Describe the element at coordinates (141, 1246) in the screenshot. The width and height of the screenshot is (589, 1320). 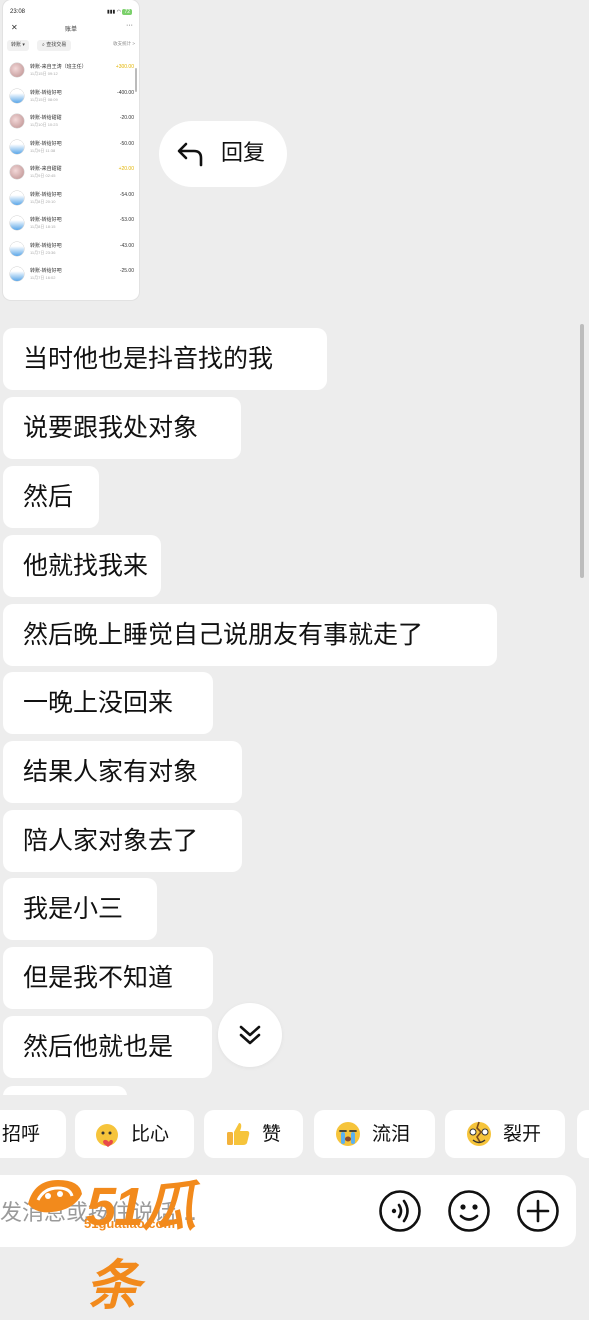
I see `watermark-brand: 51瓜条` at that location.